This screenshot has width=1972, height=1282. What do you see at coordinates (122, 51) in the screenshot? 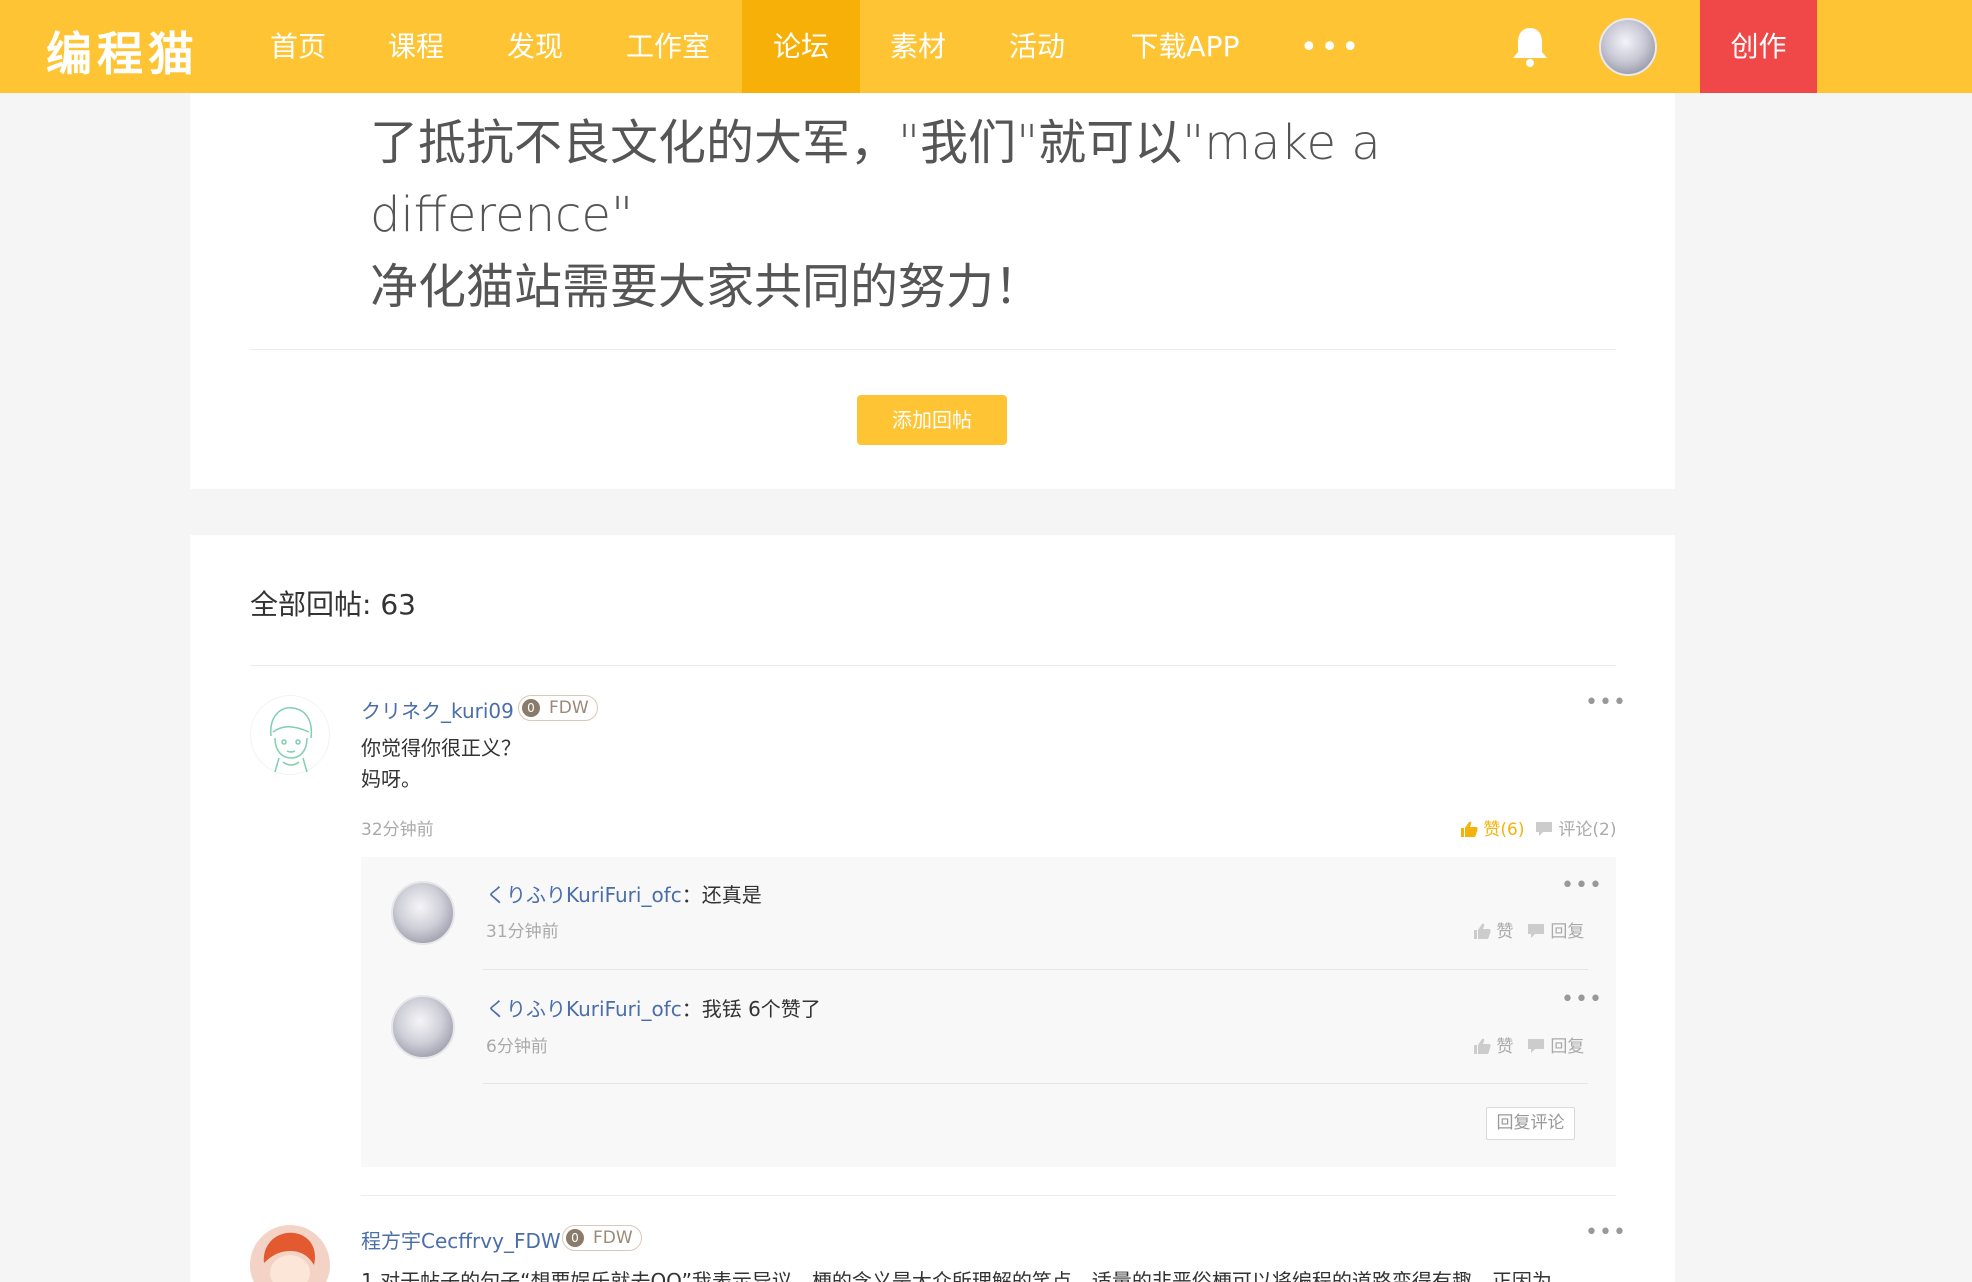
I see `site-logo: 编程猫` at bounding box center [122, 51].